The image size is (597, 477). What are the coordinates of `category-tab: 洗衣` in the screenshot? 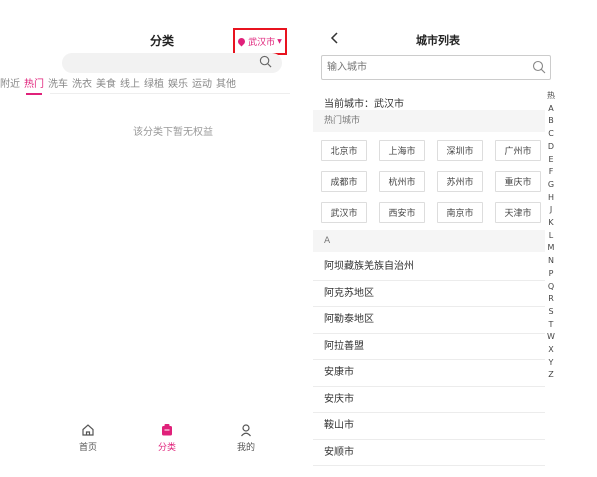 It's located at (82, 82).